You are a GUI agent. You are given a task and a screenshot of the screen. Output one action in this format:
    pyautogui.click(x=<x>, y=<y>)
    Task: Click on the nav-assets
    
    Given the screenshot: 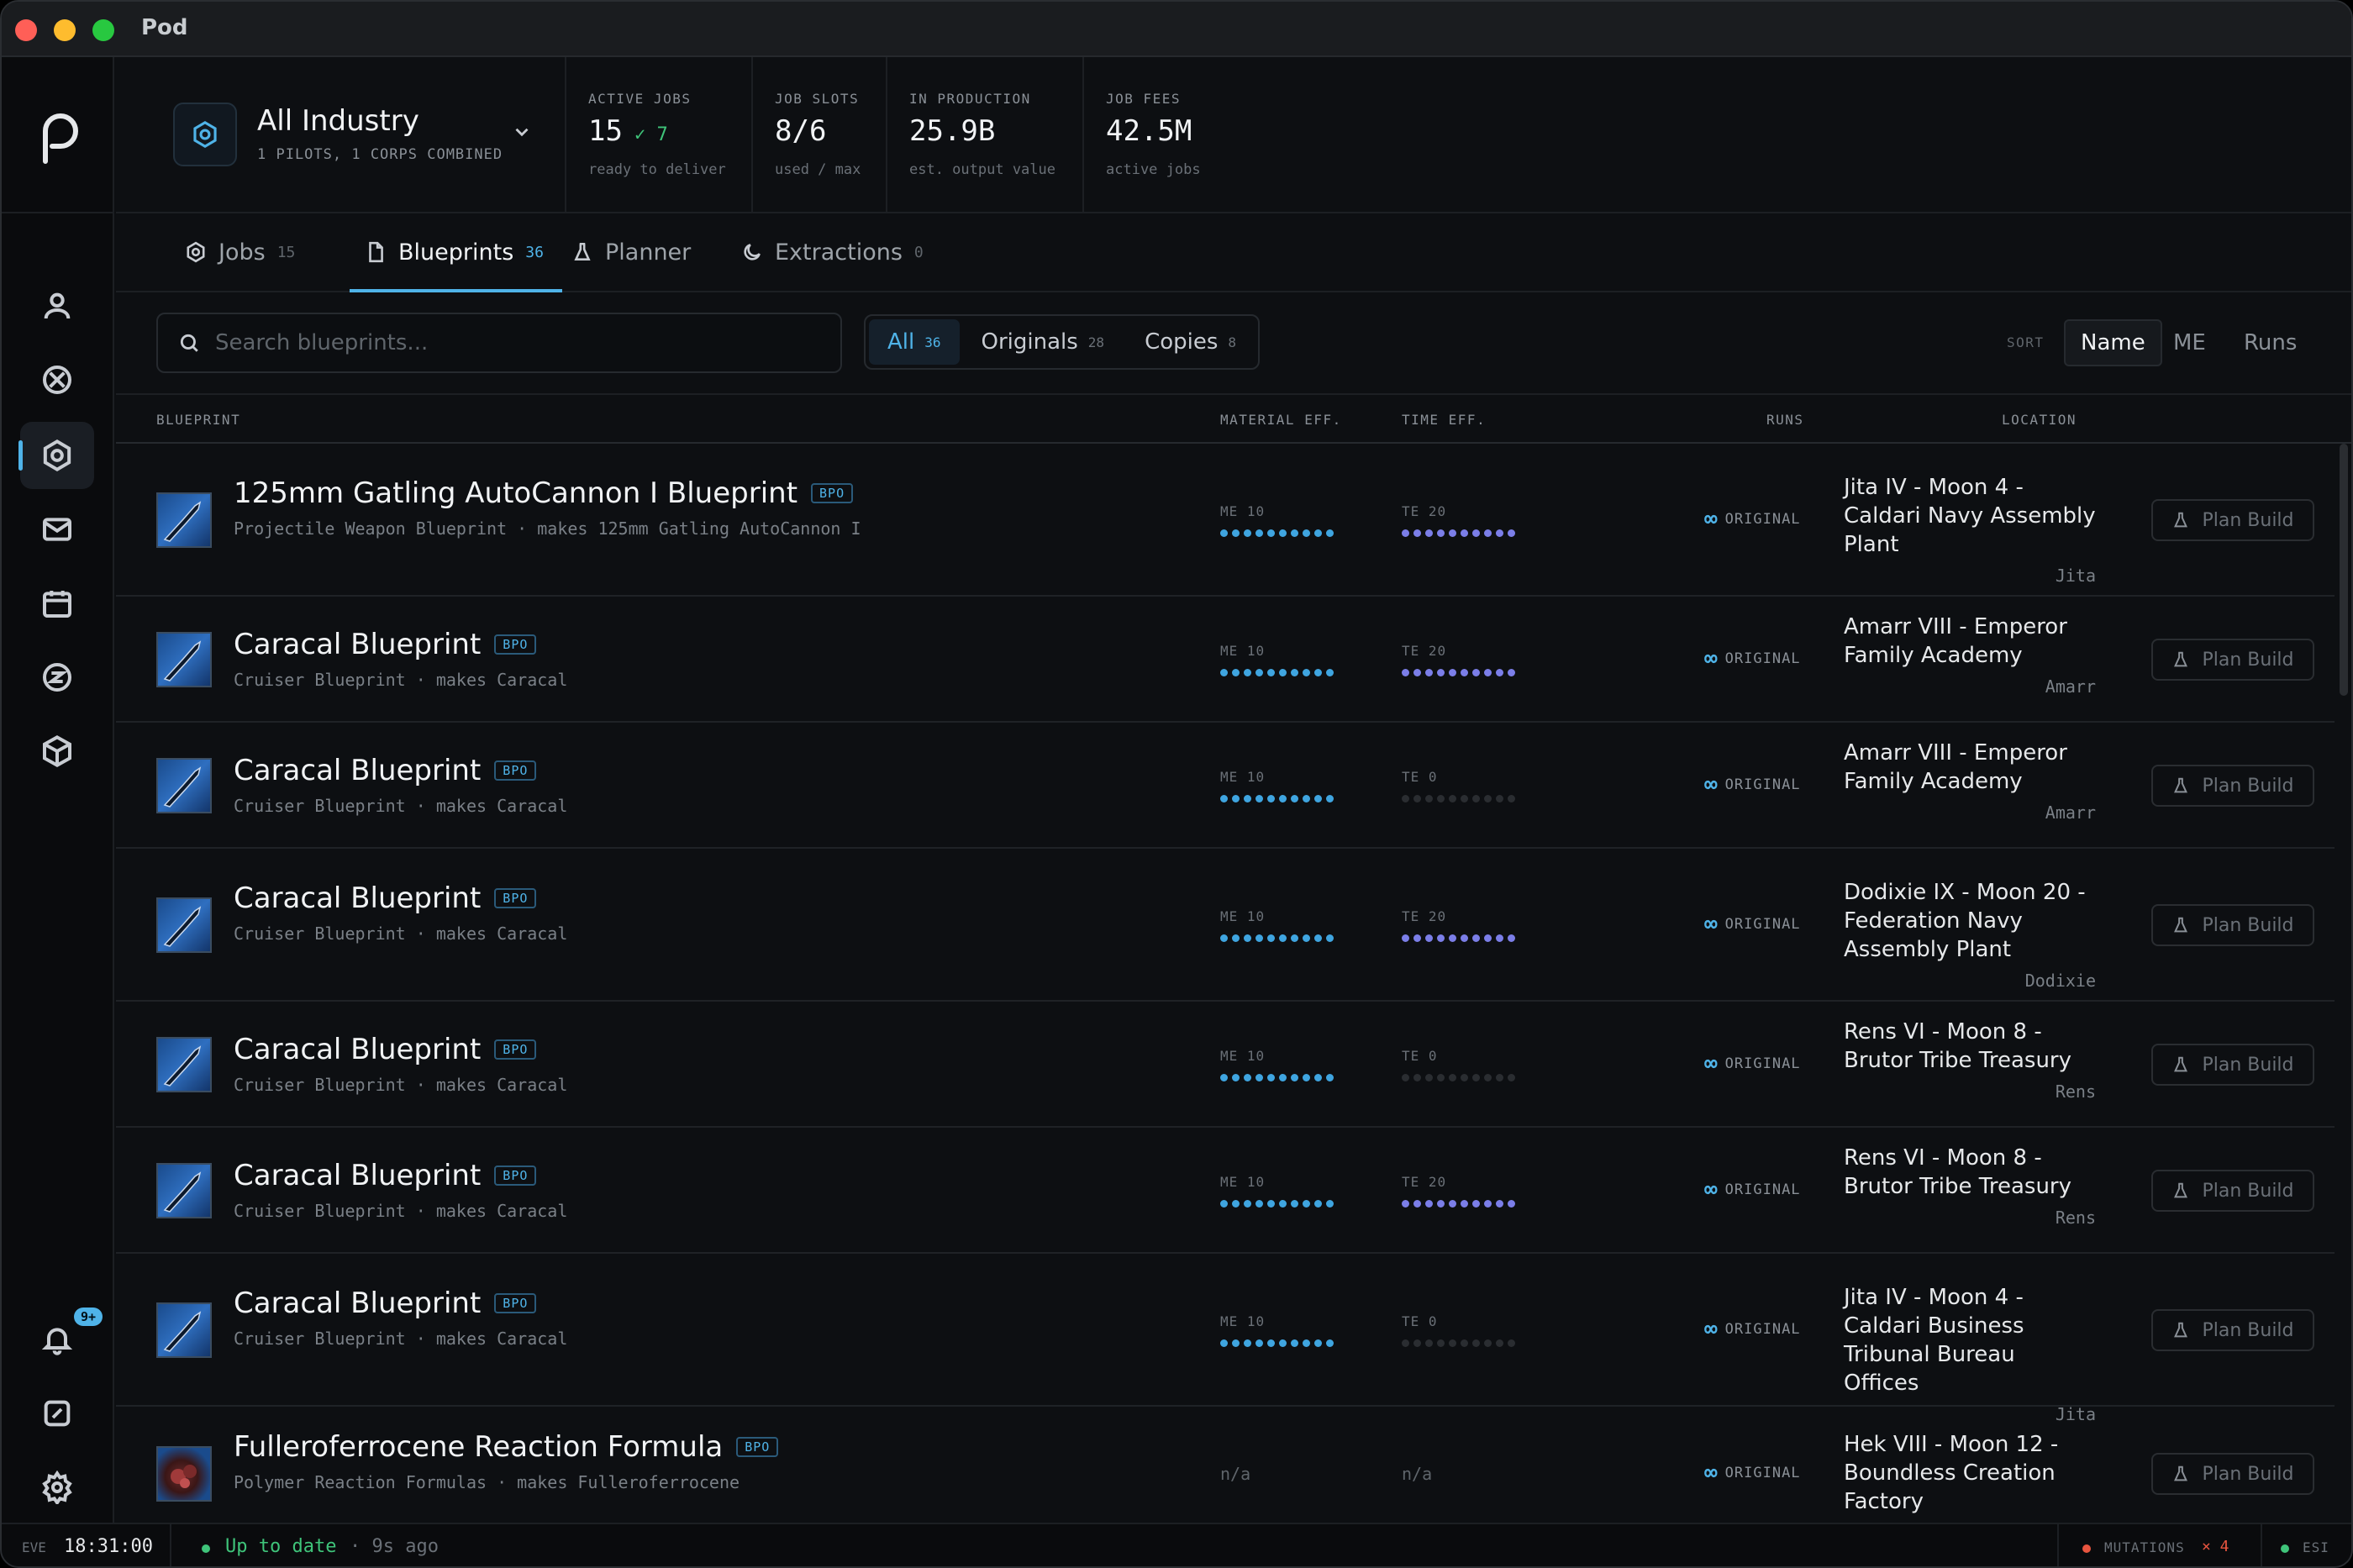 What is the action you would take?
    pyautogui.click(x=57, y=752)
    